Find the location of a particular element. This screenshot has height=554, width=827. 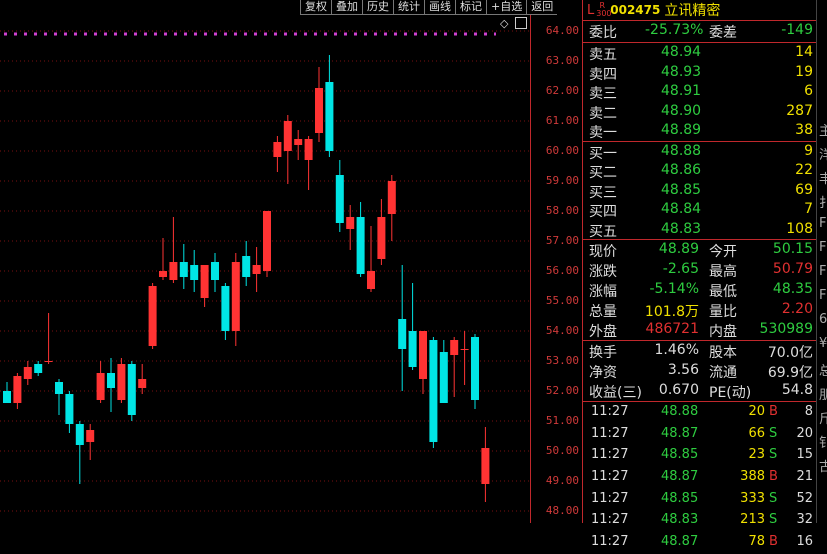

quote-label: 总量 is located at coordinates (603, 312).